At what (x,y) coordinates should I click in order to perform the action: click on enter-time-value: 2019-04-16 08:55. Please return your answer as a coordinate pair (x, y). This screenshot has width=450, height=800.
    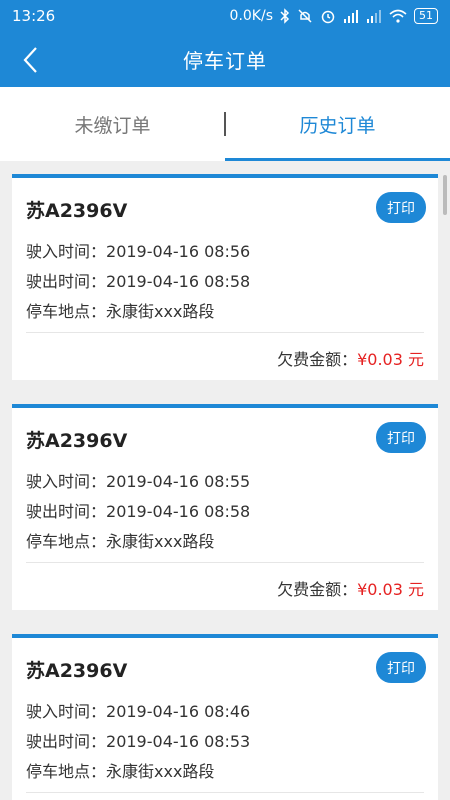
    Looking at the image, I should click on (178, 481).